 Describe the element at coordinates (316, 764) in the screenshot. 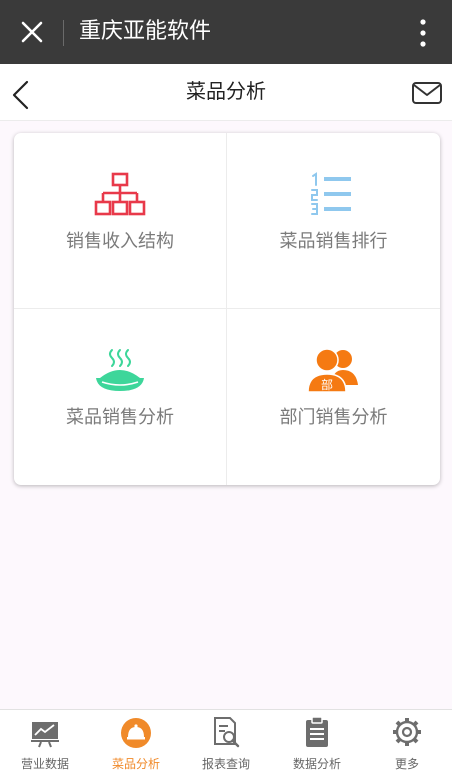

I see `tab-label: 数据分析` at that location.